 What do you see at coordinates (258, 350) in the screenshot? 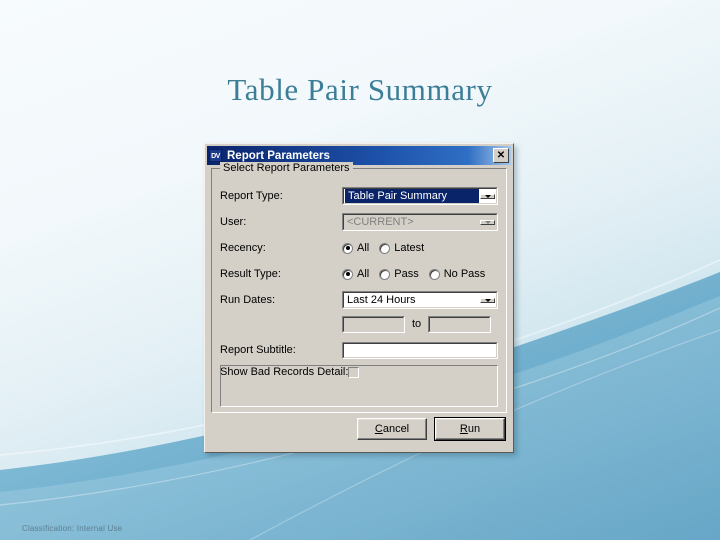
I see `report-subtitle-label: Report Subtitle:` at bounding box center [258, 350].